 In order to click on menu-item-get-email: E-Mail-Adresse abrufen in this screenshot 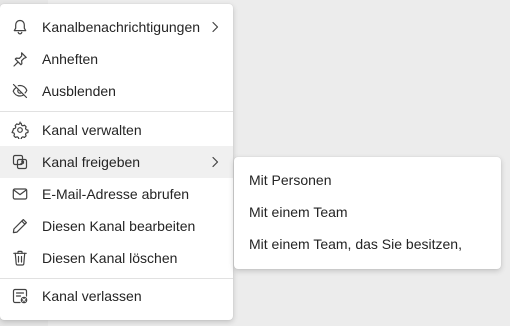, I will do `click(116, 194)`.